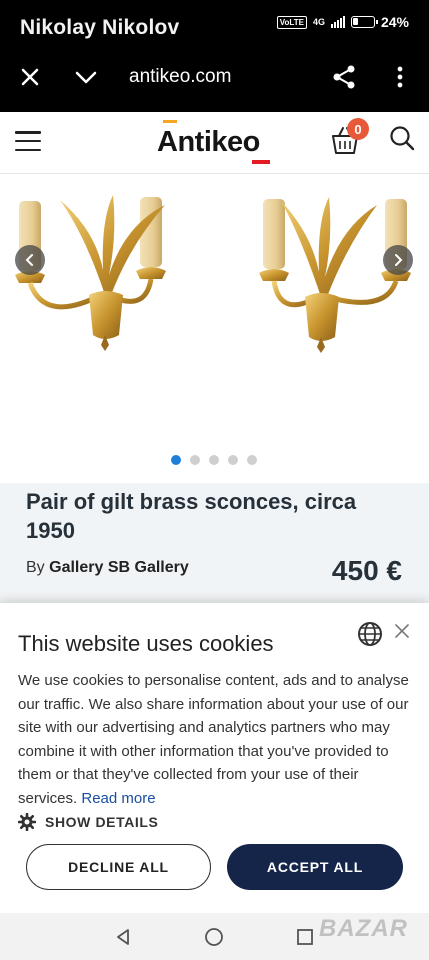 This screenshot has width=429, height=960. I want to click on status-icons: VoLTE 4G 24%, so click(342, 22).